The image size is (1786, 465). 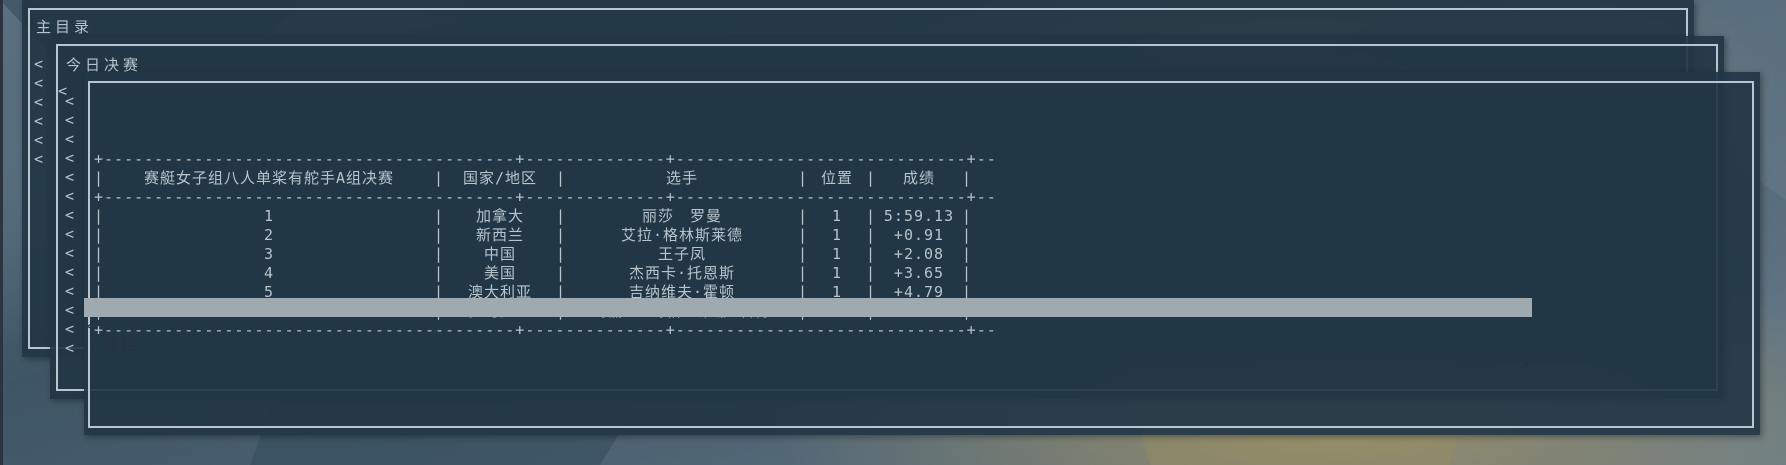 What do you see at coordinates (919, 235) in the screenshot?
I see `cell-result: +0.91` at bounding box center [919, 235].